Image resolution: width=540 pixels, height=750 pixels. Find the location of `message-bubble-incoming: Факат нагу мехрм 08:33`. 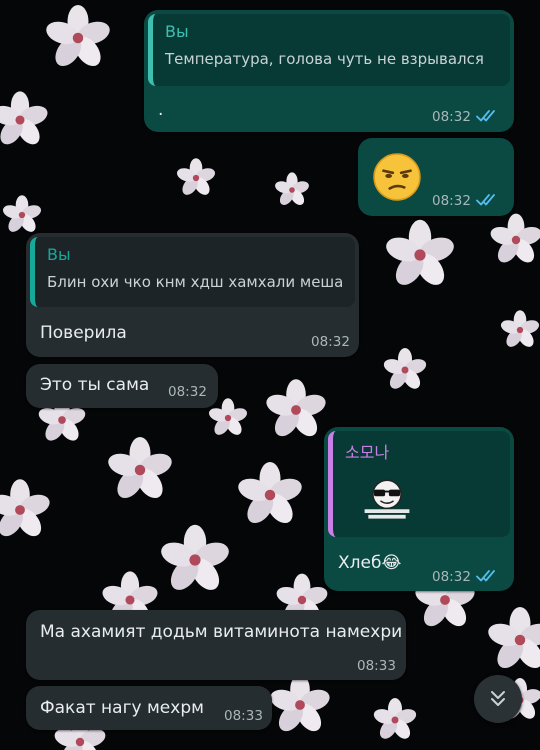

message-bubble-incoming: Факат нагу мехрм 08:33 is located at coordinates (149, 708).